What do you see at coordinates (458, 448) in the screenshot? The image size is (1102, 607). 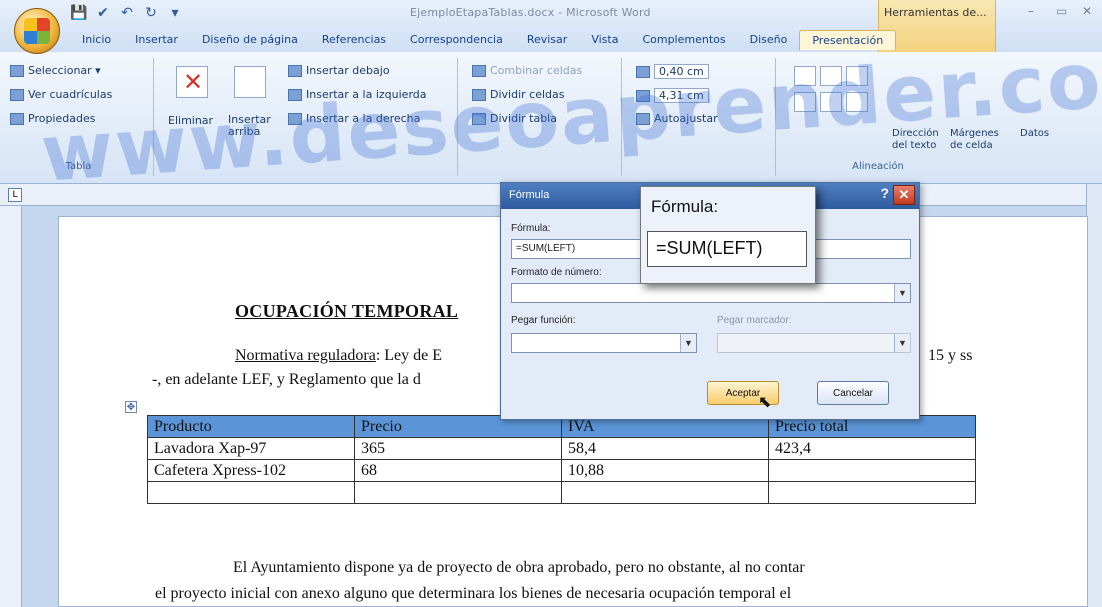 I see `table-cell: 365` at bounding box center [458, 448].